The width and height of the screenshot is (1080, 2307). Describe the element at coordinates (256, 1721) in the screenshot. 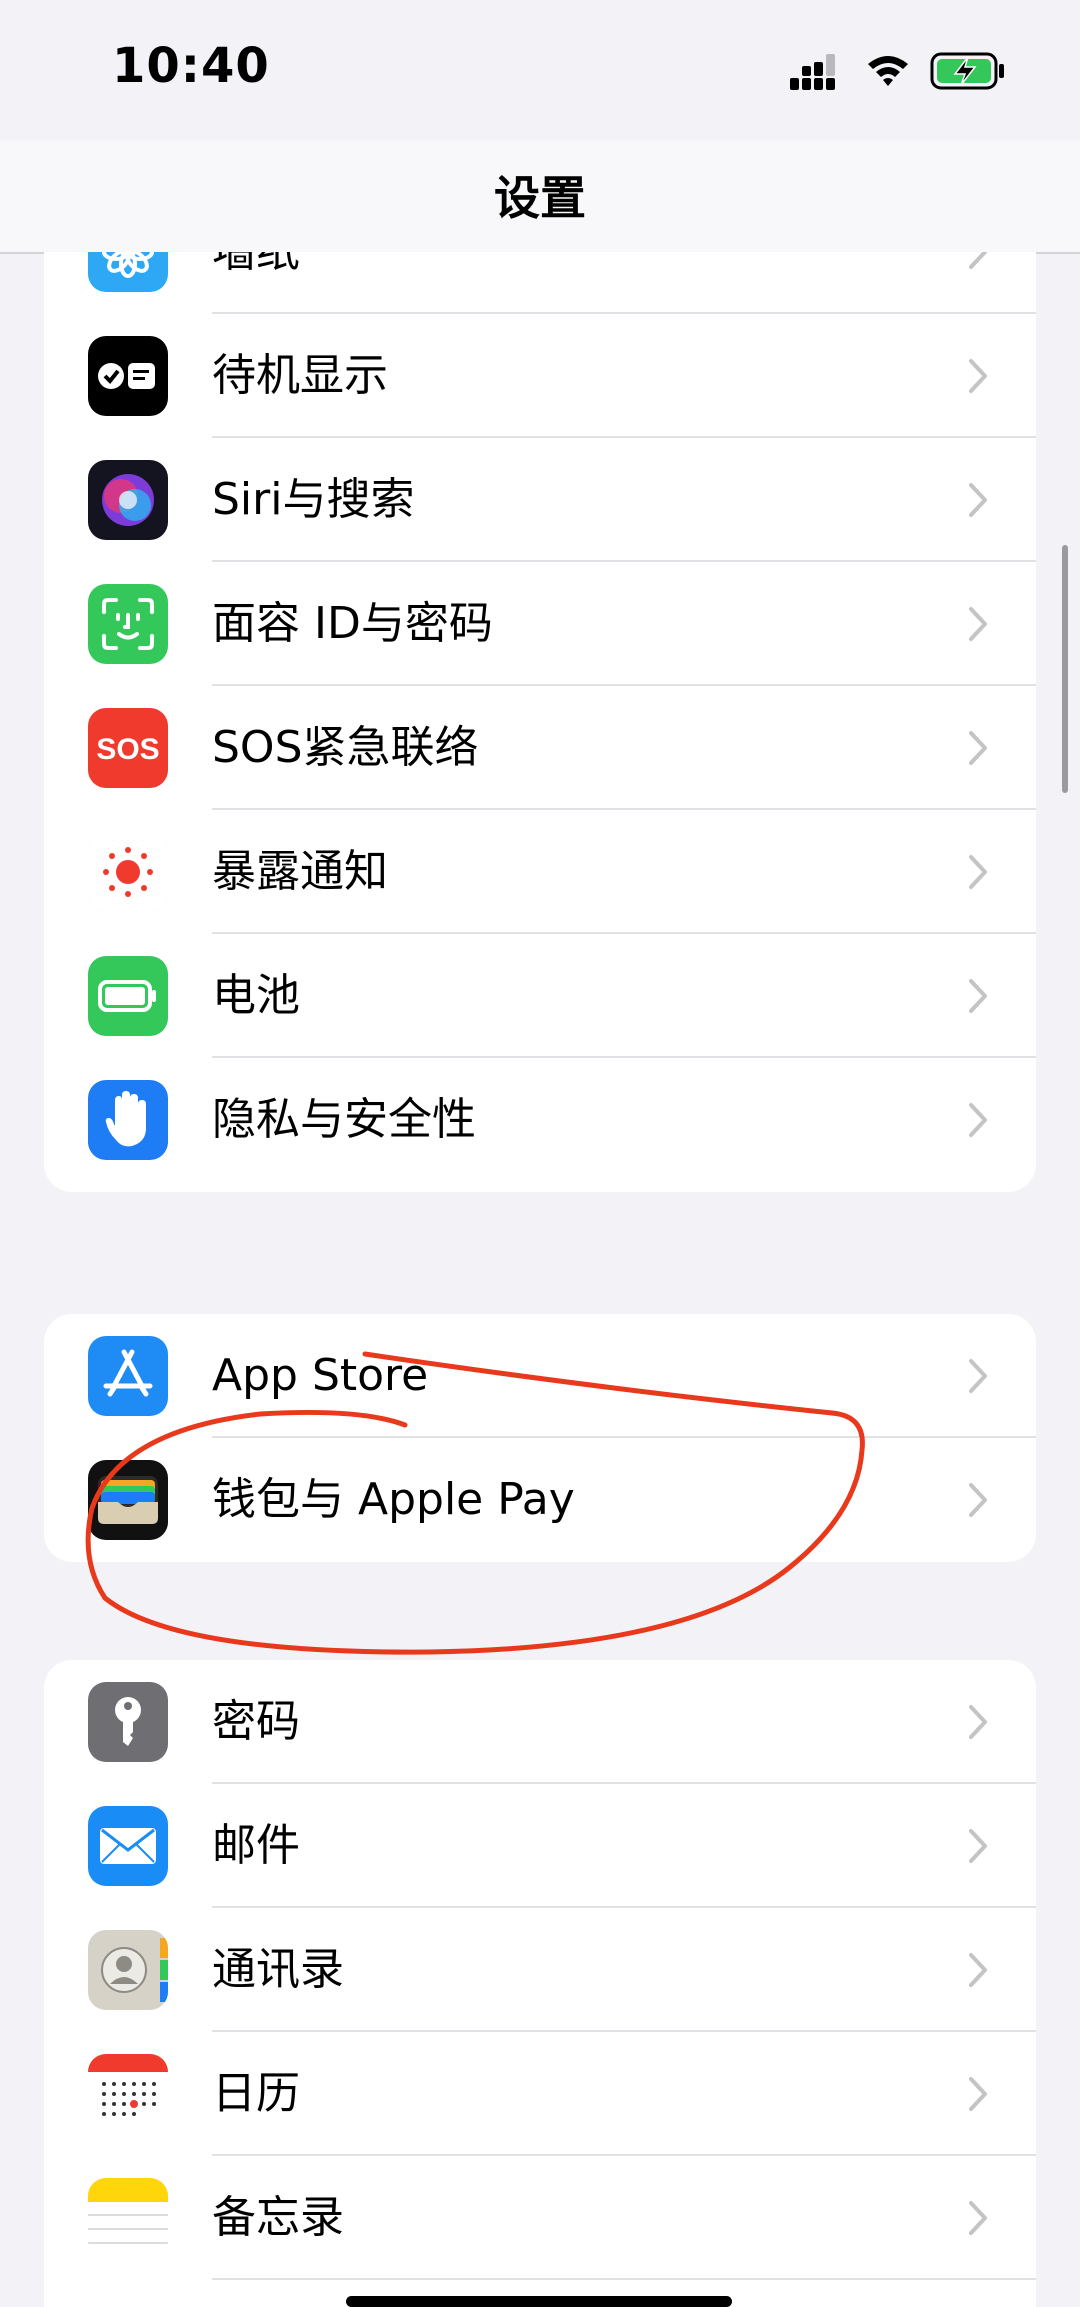

I see `settings-row-label: 密码` at that location.